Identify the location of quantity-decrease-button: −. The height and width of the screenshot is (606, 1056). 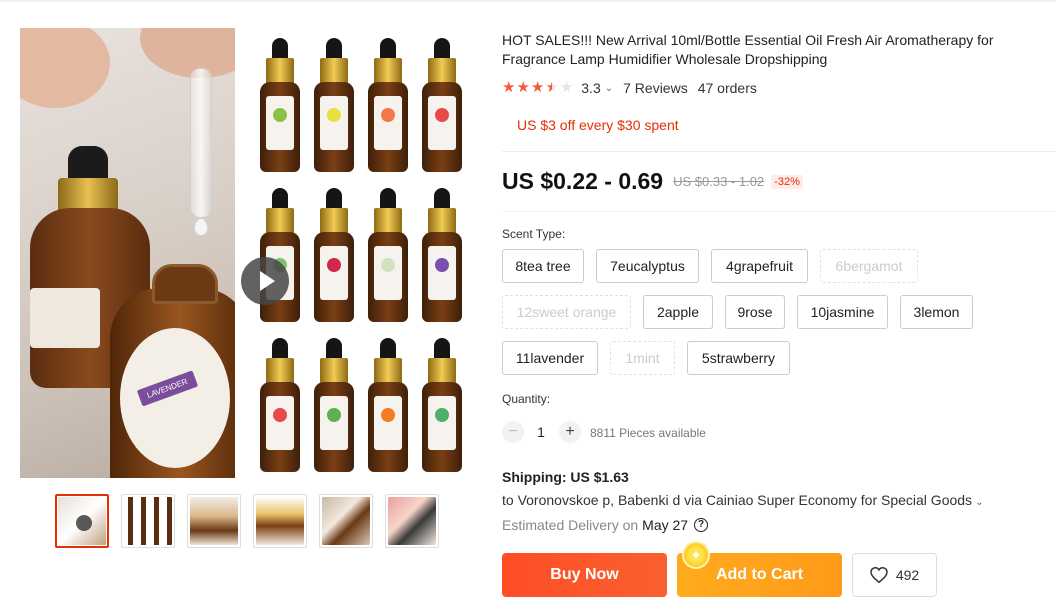
(513, 432).